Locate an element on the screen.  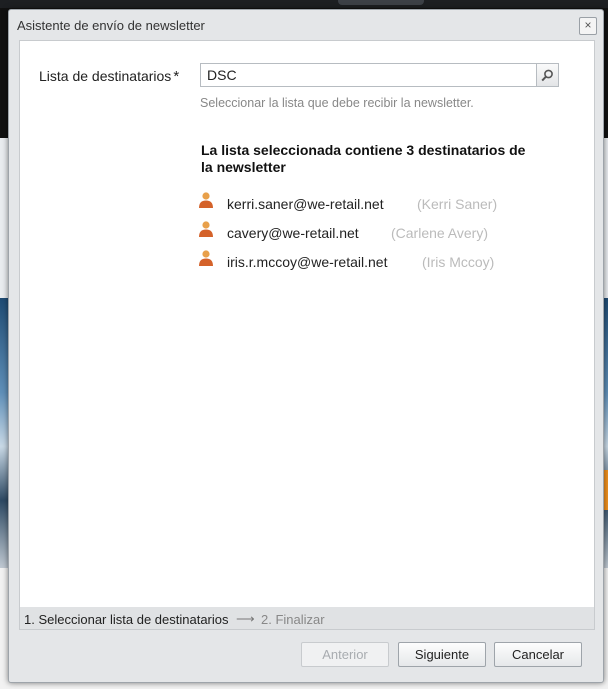
dialog-titlebar: Asistente de envío de newsletter × is located at coordinates (306, 25).